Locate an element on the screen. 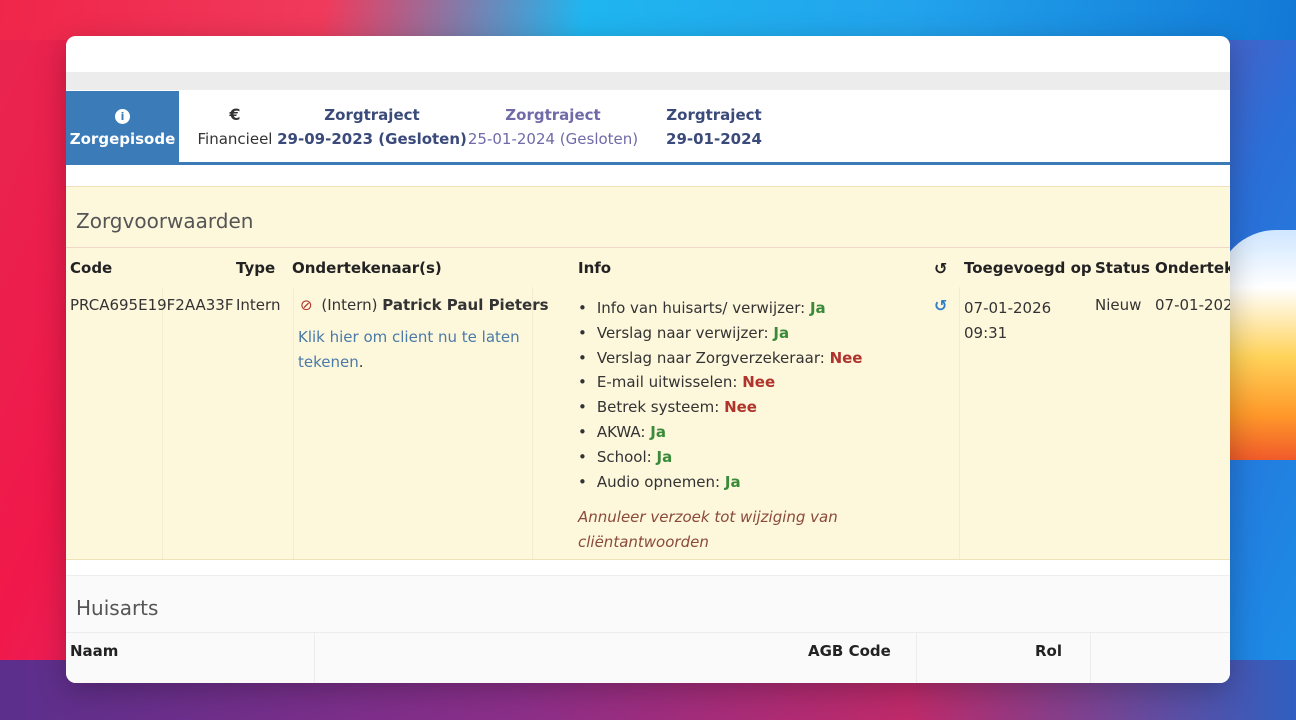 This screenshot has height=720, width=1296. col-header-history: ↺ is located at coordinates (940, 268).